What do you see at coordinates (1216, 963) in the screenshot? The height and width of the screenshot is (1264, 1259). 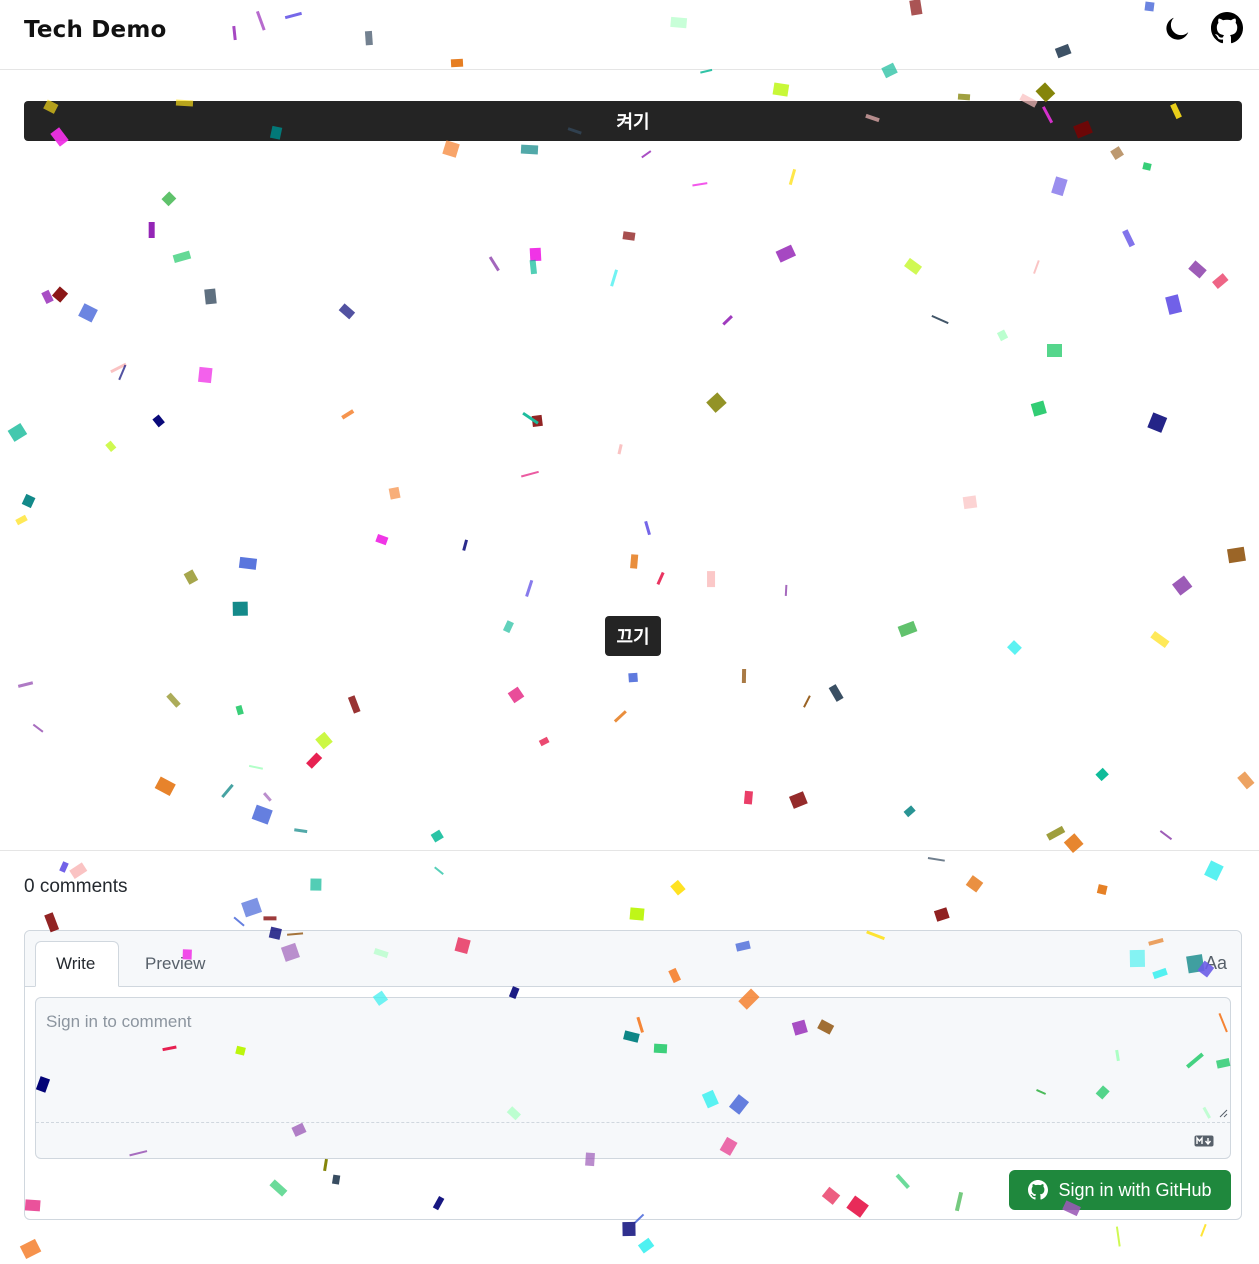 I see `font-toggle-button: Aa` at bounding box center [1216, 963].